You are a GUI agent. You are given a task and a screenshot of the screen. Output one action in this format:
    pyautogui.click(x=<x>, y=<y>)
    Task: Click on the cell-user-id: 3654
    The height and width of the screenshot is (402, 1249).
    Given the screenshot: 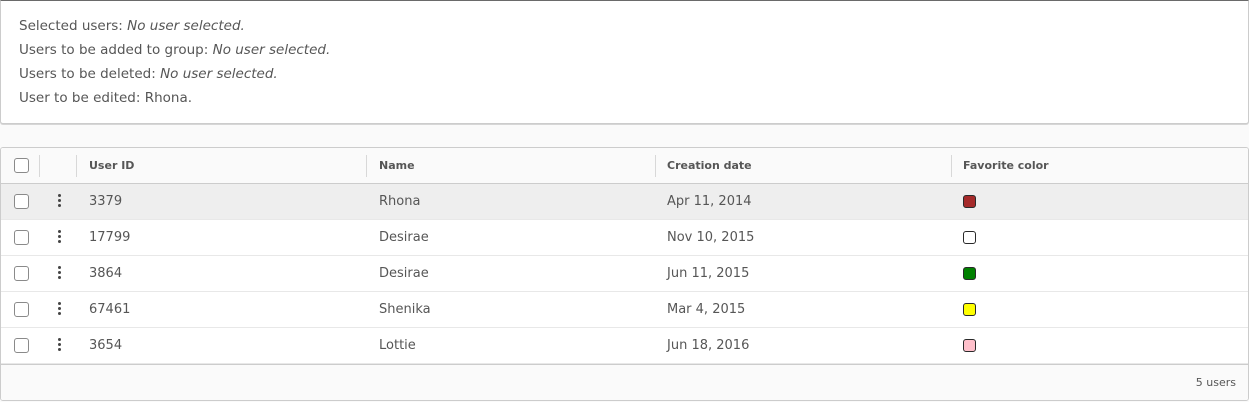 What is the action you would take?
    pyautogui.click(x=106, y=345)
    